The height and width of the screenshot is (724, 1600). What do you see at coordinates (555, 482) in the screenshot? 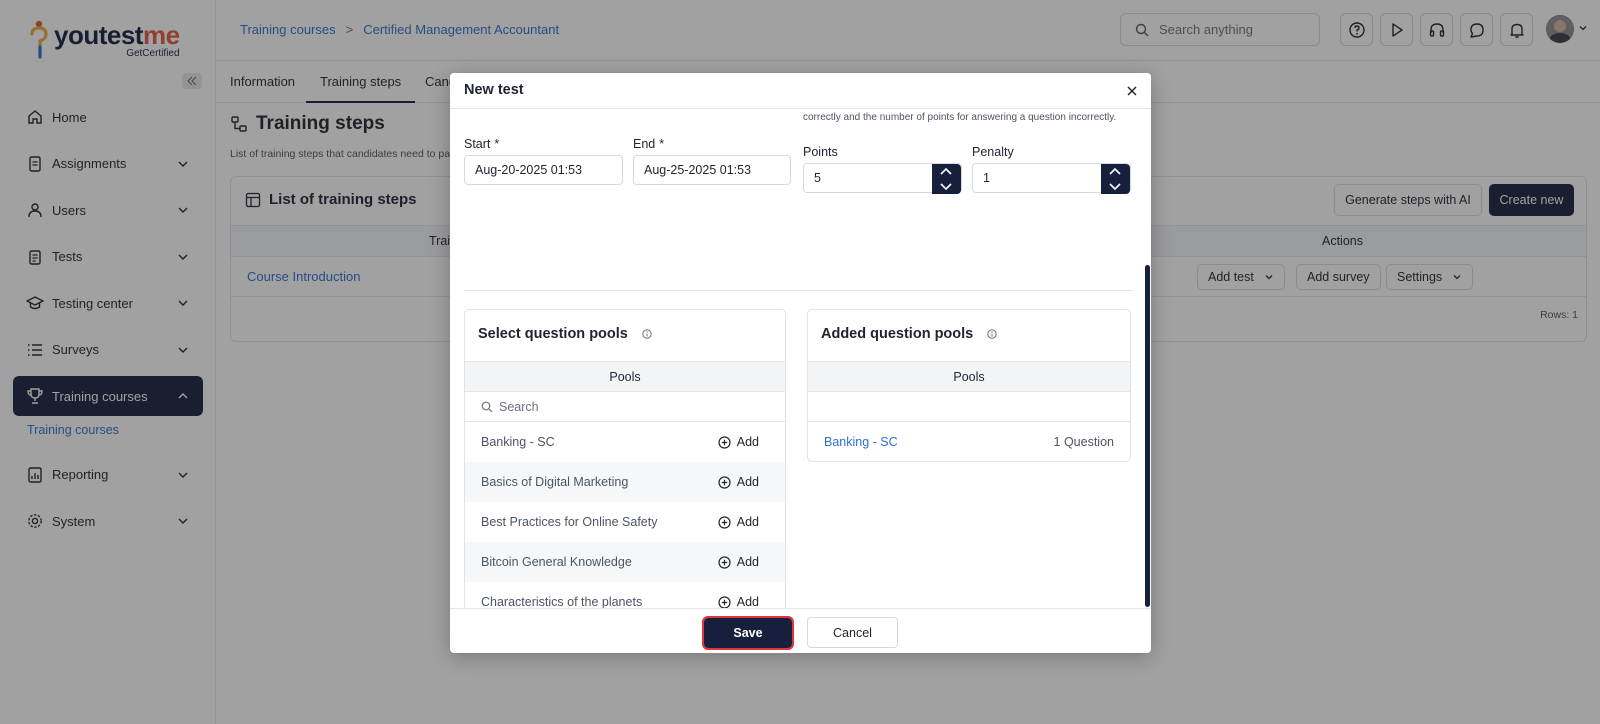
I see `pool-name: Basics of Digital Marketing` at bounding box center [555, 482].